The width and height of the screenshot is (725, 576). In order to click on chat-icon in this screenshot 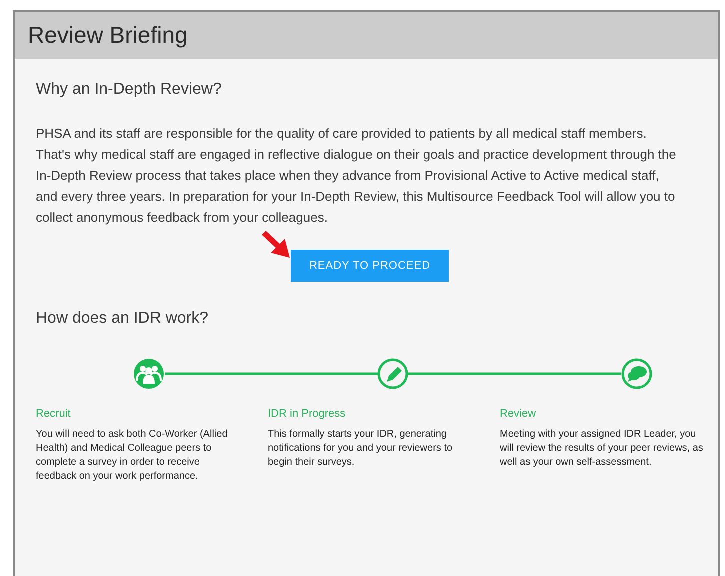, I will do `click(637, 374)`.